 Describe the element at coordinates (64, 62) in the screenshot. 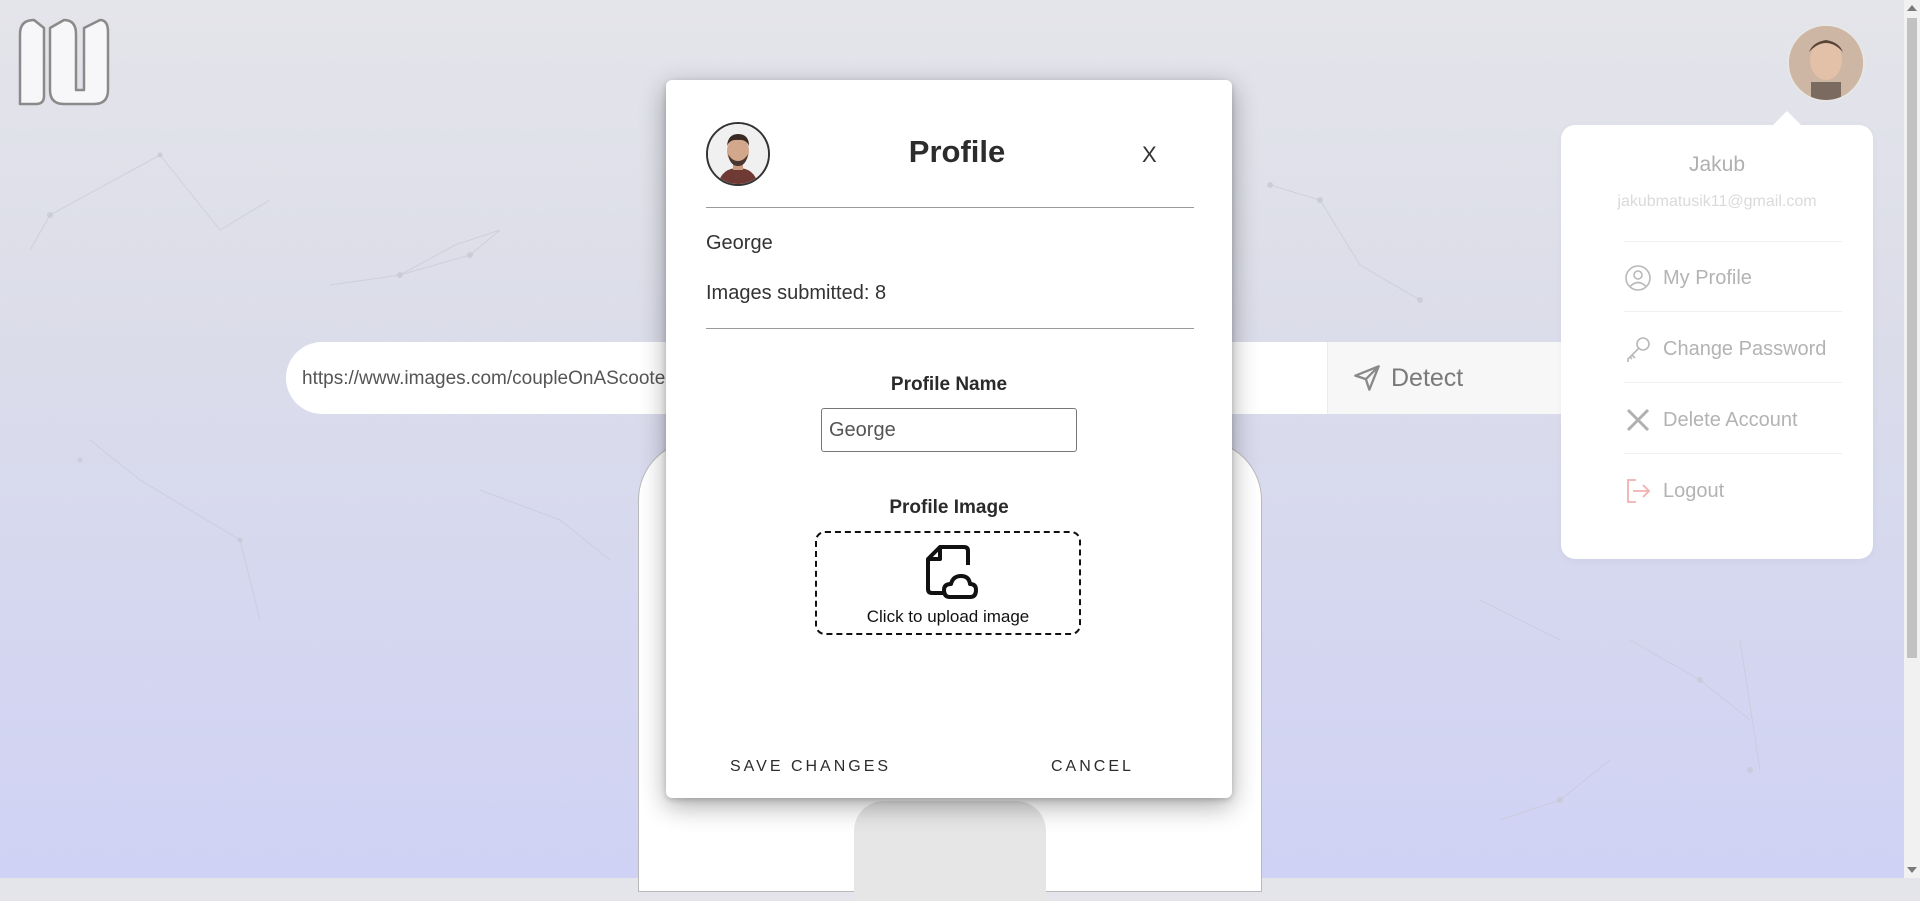

I see `app-logo-icon` at that location.